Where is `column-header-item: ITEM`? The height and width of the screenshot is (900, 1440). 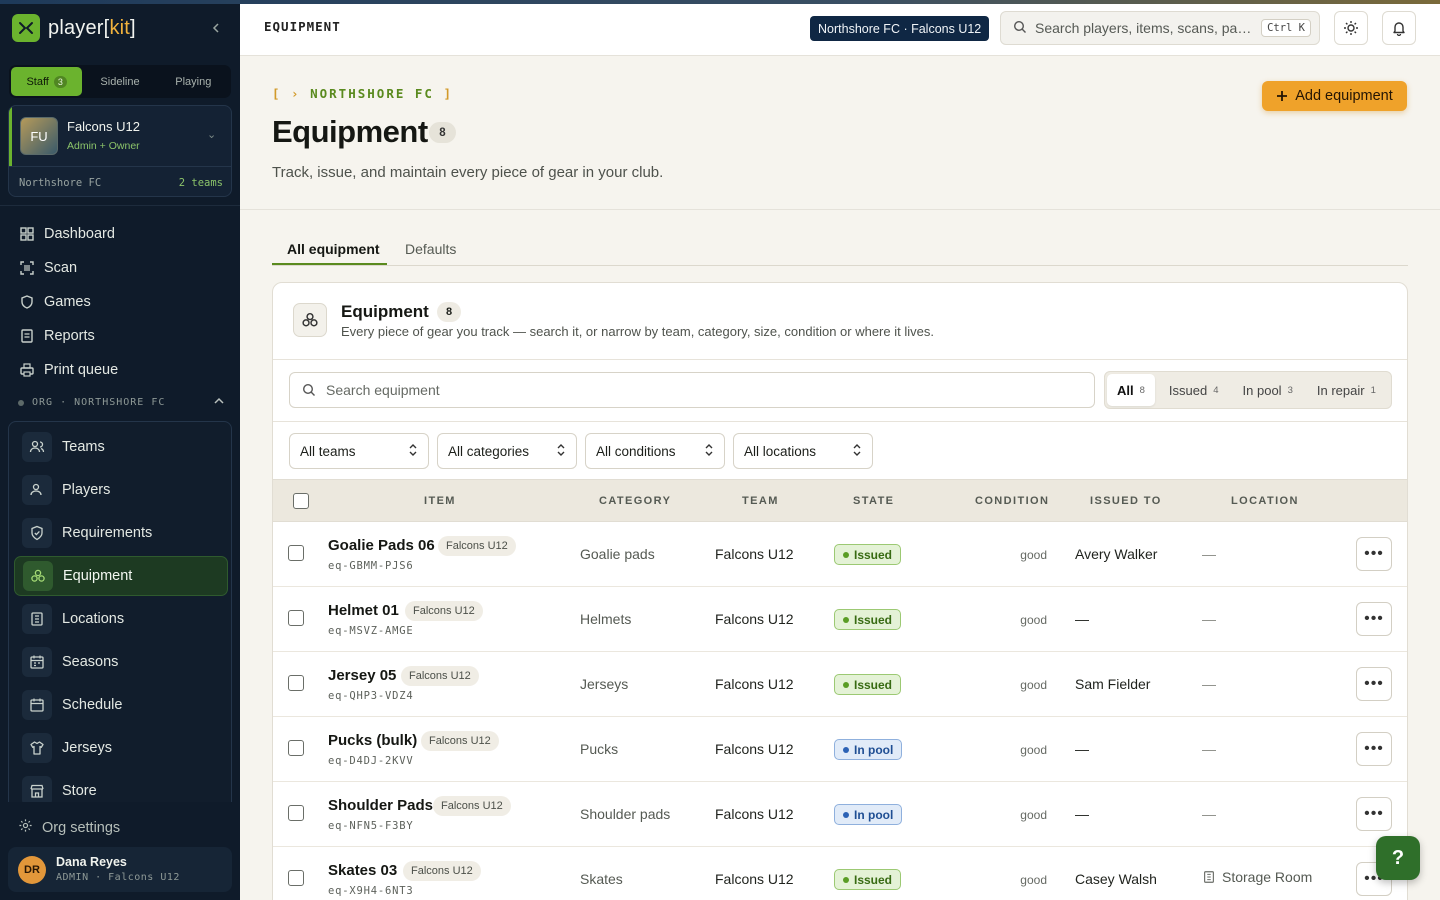
column-header-item: ITEM is located at coordinates (440, 501).